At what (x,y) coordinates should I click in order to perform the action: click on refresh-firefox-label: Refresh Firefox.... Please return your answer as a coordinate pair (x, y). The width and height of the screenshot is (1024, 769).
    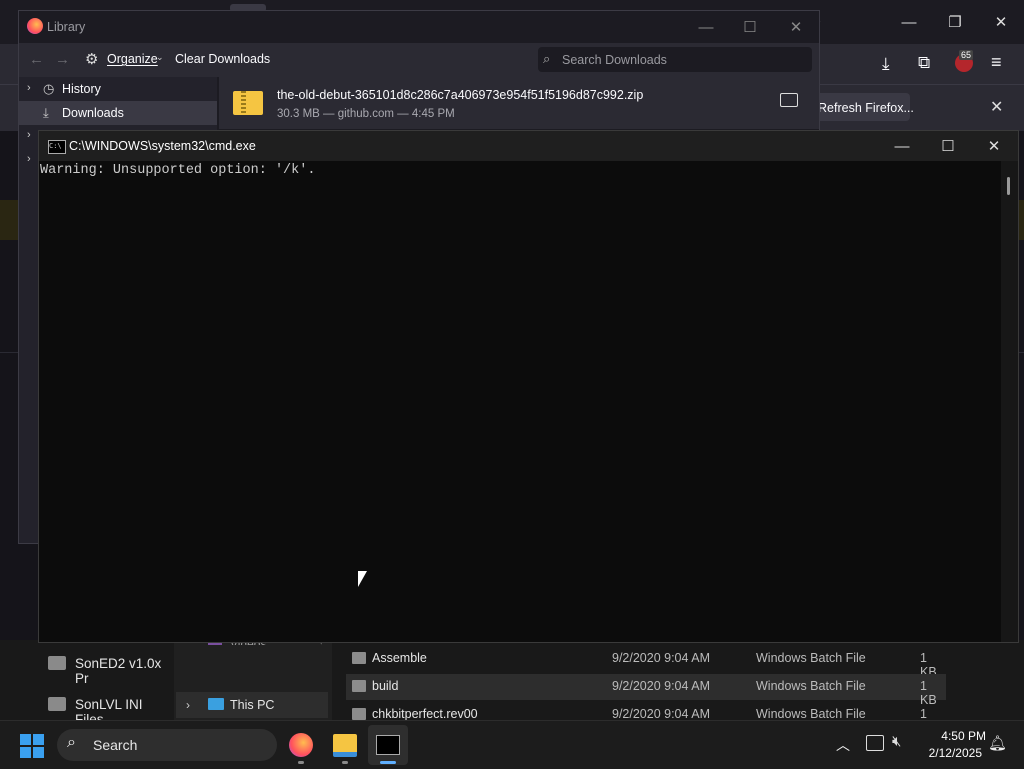
    Looking at the image, I should click on (866, 108).